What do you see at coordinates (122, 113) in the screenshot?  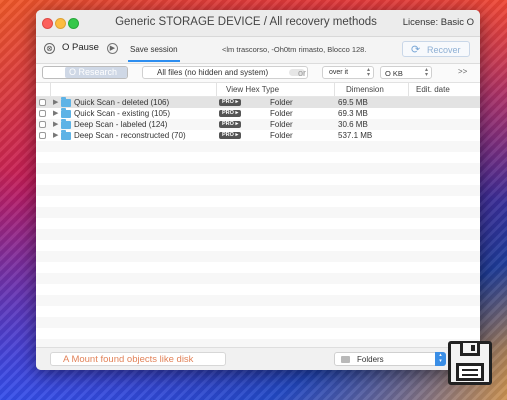 I see `row-name: Quick Scan - existing (105)` at bounding box center [122, 113].